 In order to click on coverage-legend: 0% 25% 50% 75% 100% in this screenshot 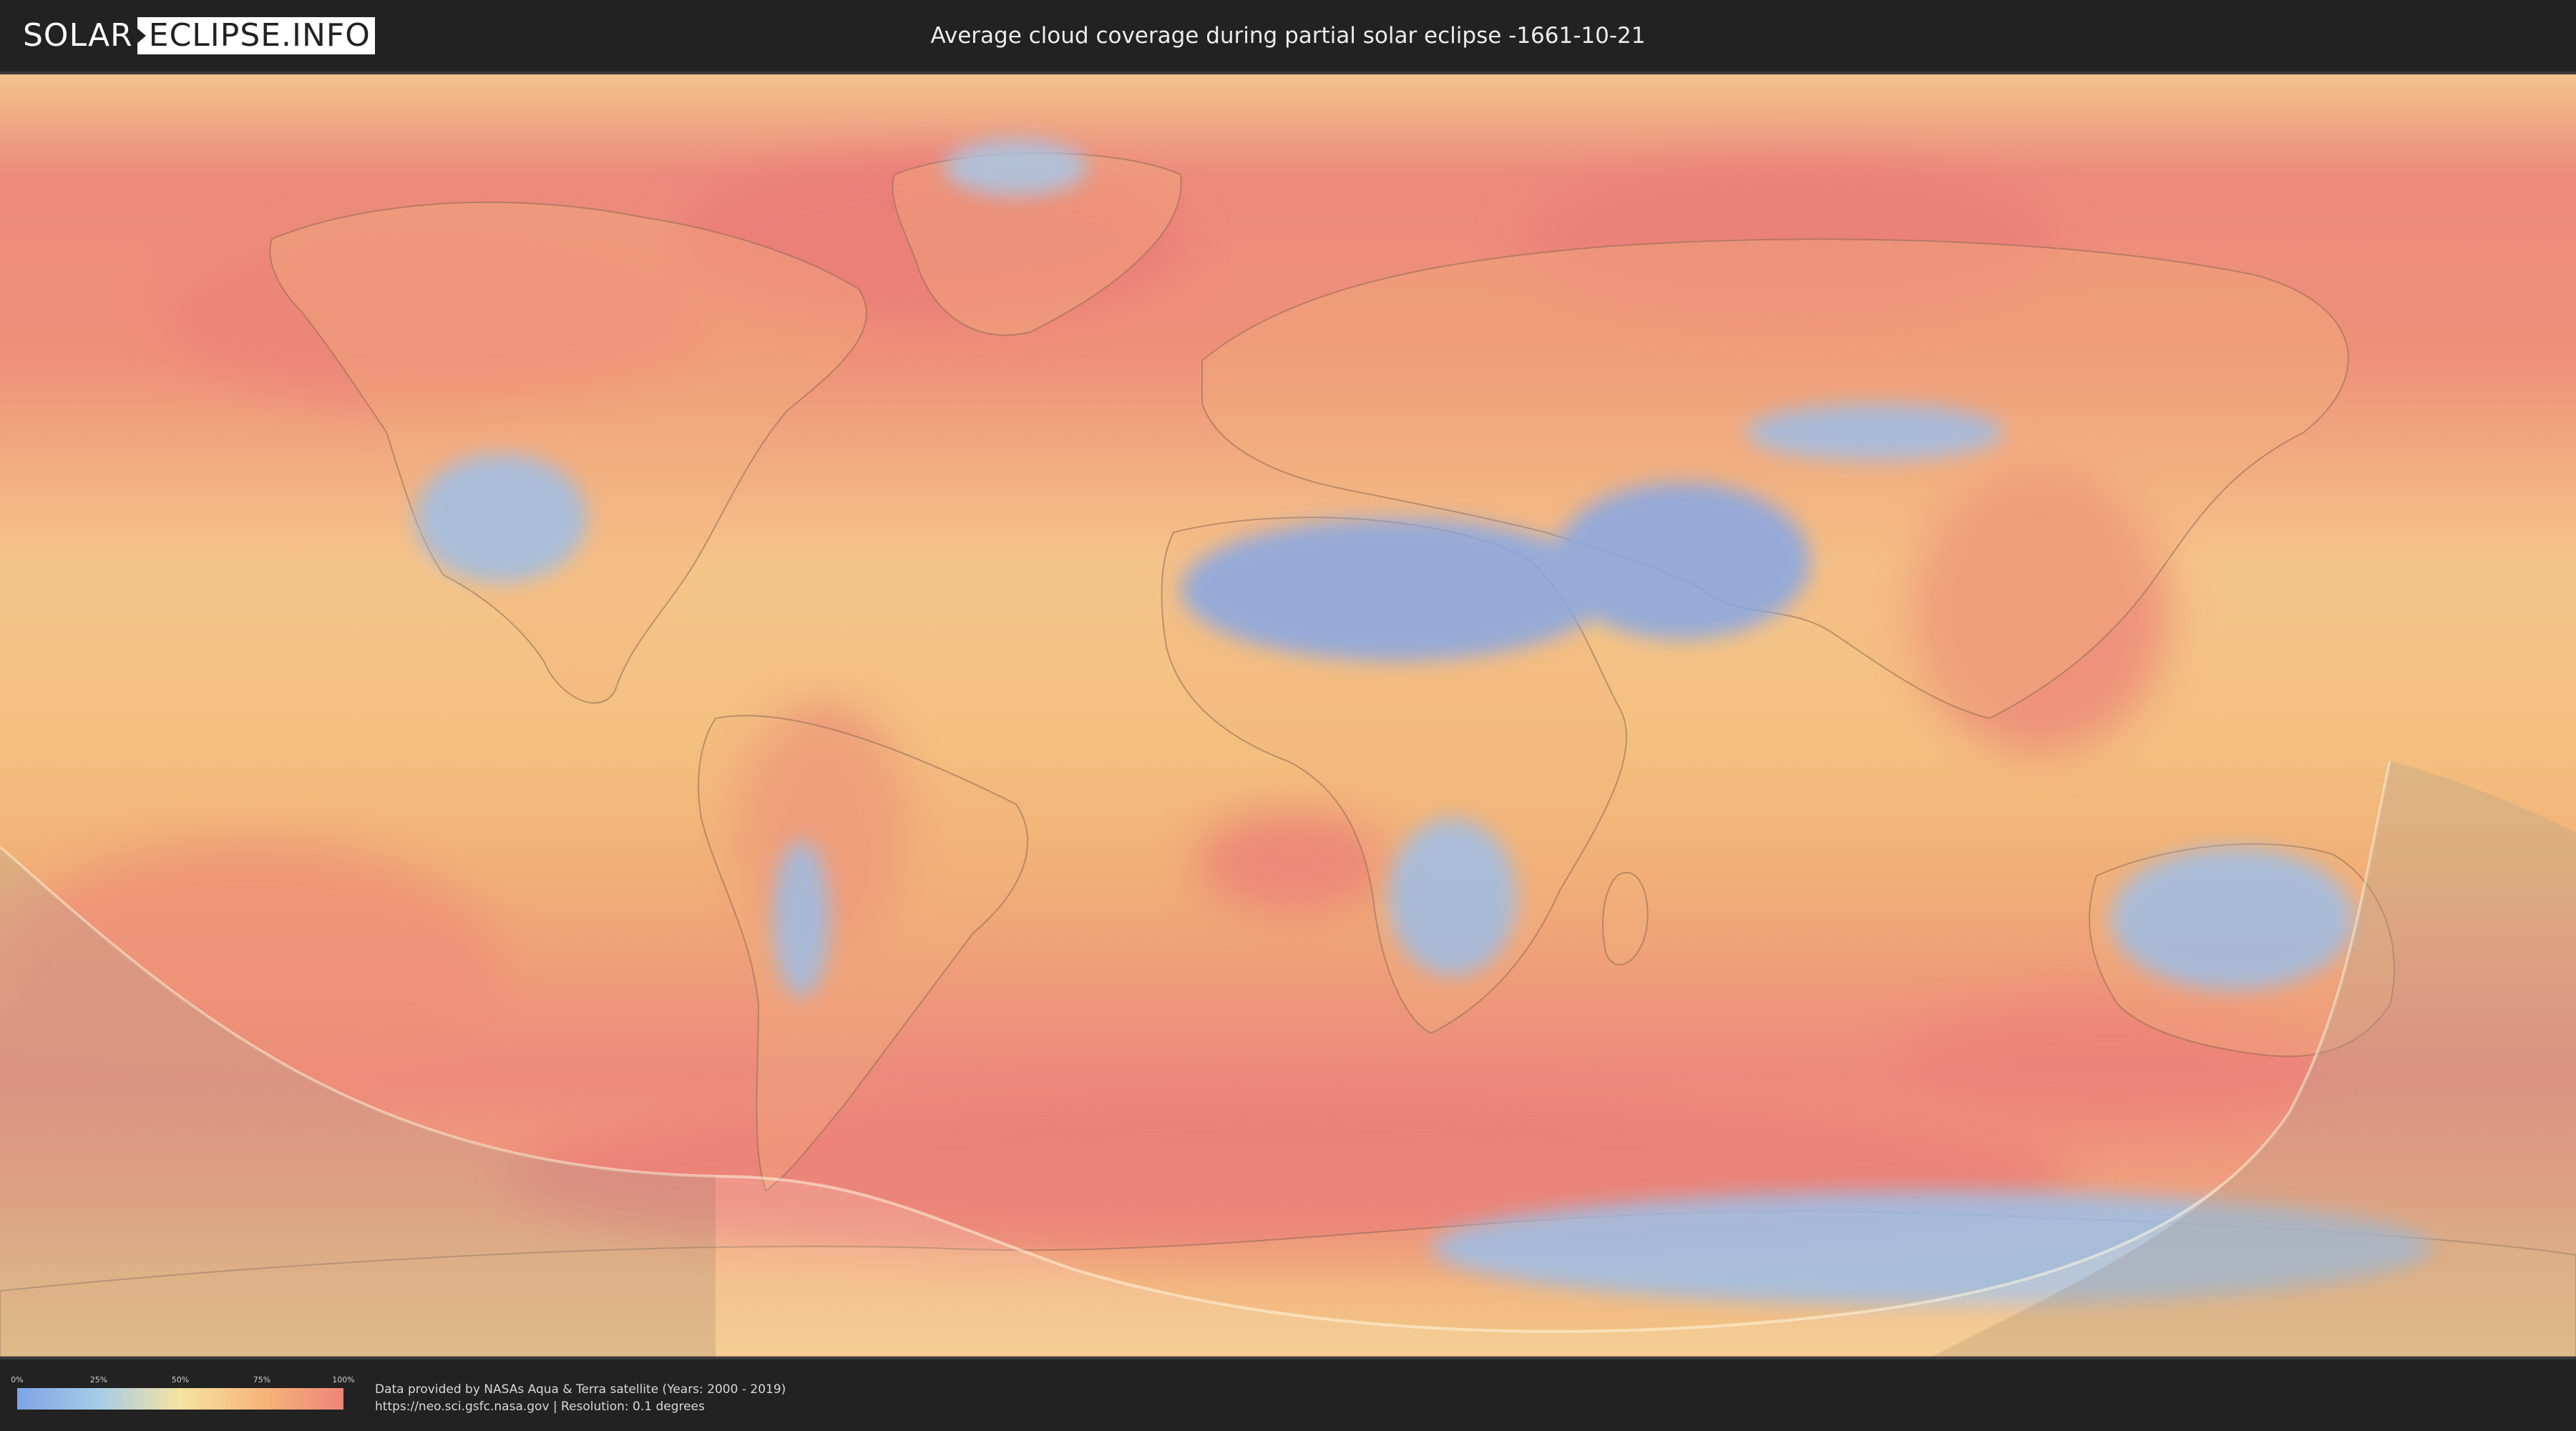, I will do `click(183, 1392)`.